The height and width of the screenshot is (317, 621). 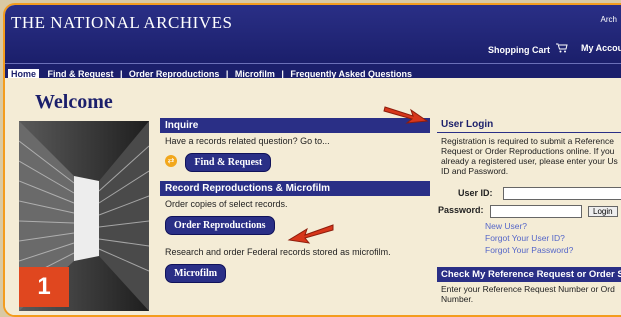 I want to click on password-label: Password:, so click(x=461, y=210).